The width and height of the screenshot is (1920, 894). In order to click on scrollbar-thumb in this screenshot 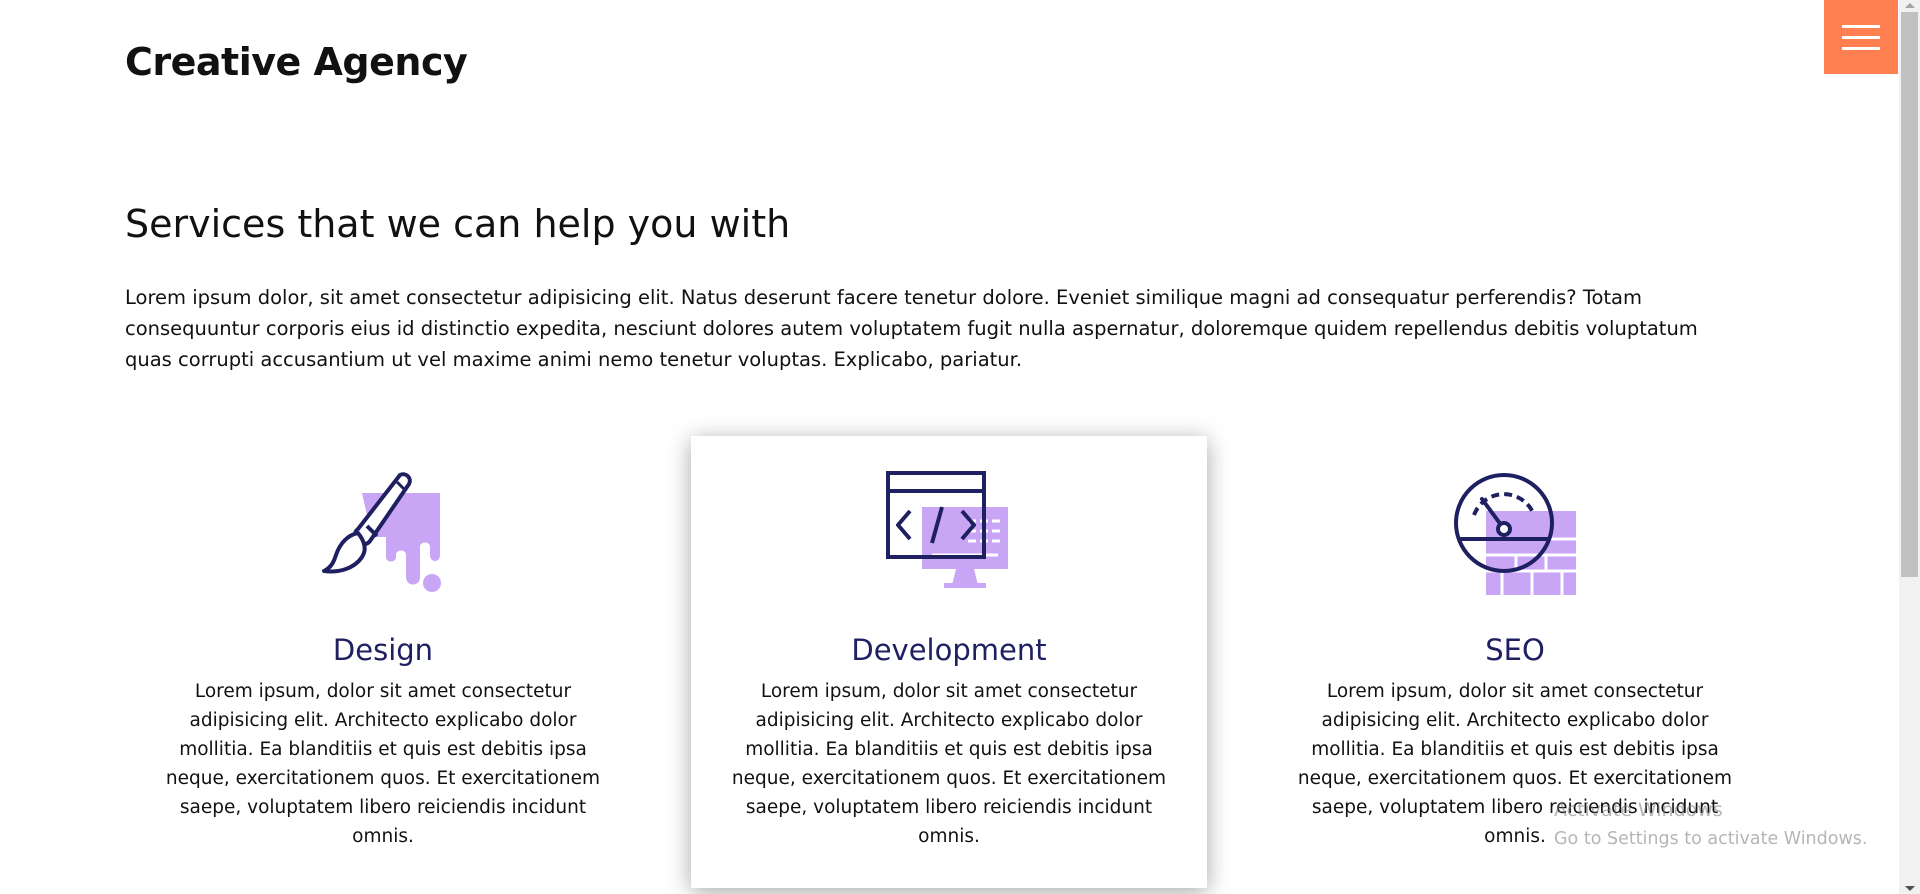, I will do `click(1909, 294)`.